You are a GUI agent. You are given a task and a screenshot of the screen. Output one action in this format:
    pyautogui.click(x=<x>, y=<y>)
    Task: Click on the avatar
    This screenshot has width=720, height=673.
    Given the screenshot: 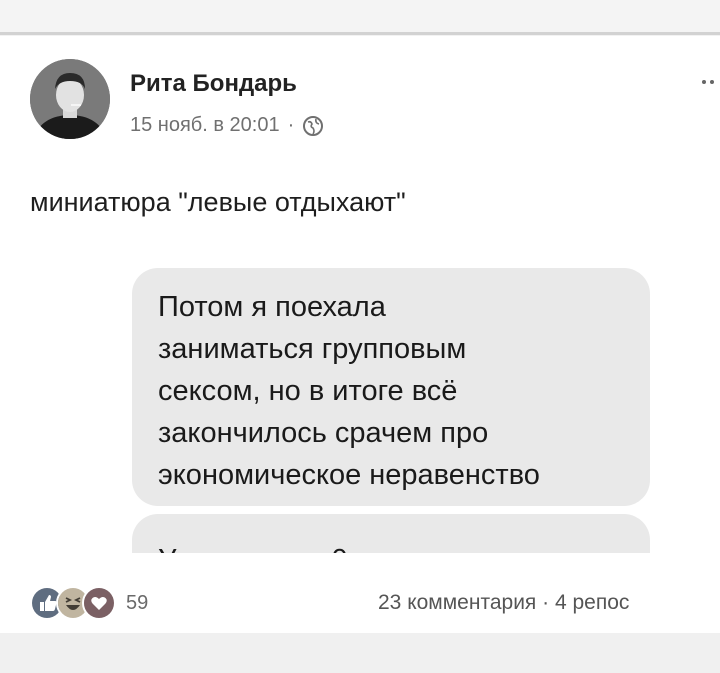 What is the action you would take?
    pyautogui.click(x=70, y=99)
    